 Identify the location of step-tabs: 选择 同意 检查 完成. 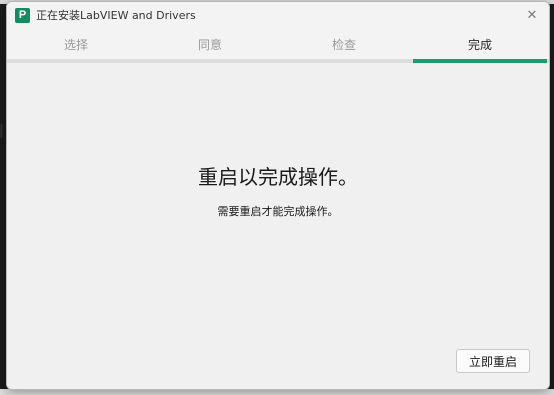
(278, 46).